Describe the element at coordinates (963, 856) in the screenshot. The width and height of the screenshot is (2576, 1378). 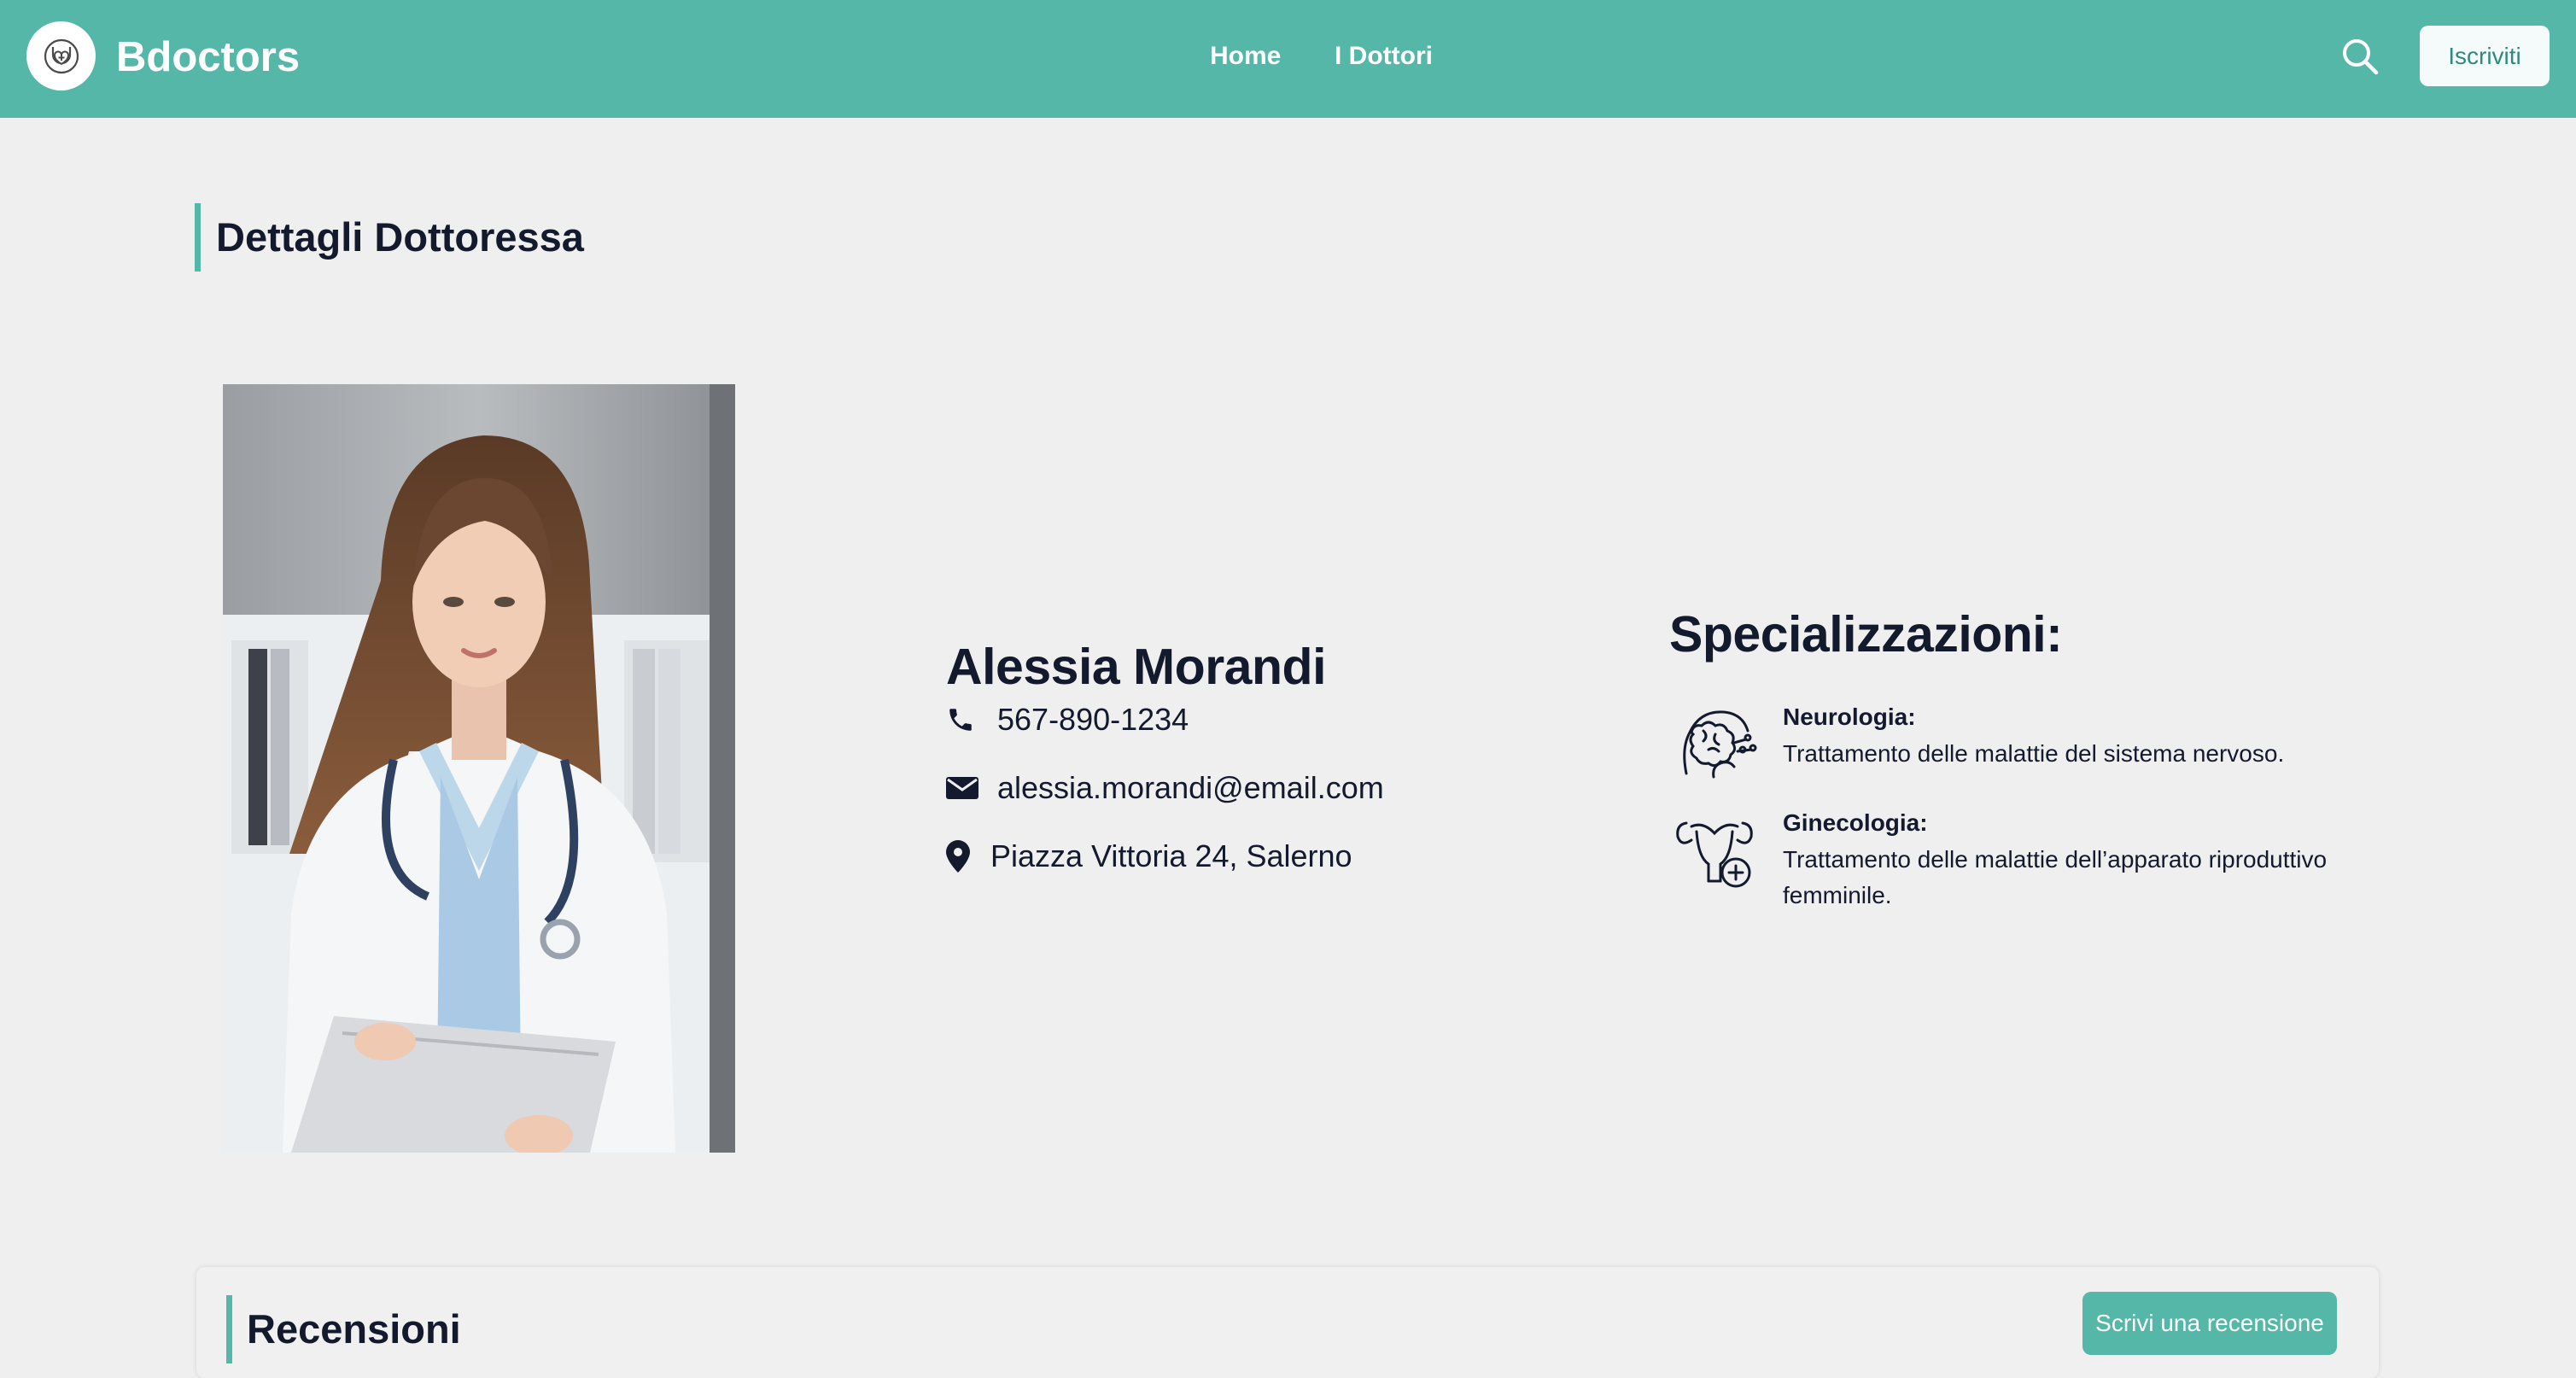
I see `map-marker-icon` at that location.